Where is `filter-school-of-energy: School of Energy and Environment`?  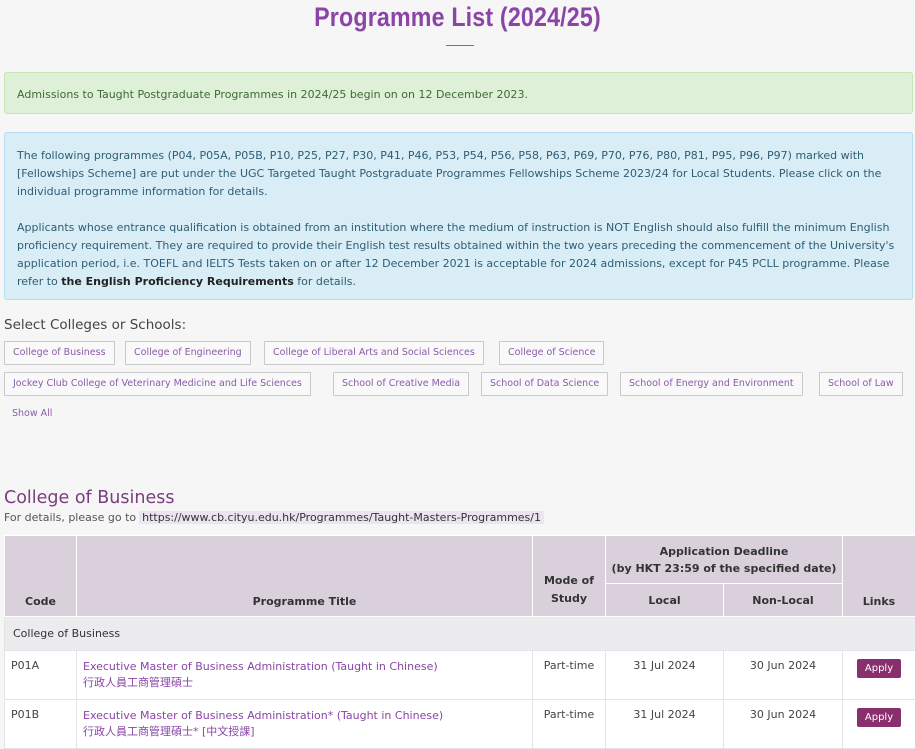
filter-school-of-energy: School of Energy and Environment is located at coordinates (711, 384).